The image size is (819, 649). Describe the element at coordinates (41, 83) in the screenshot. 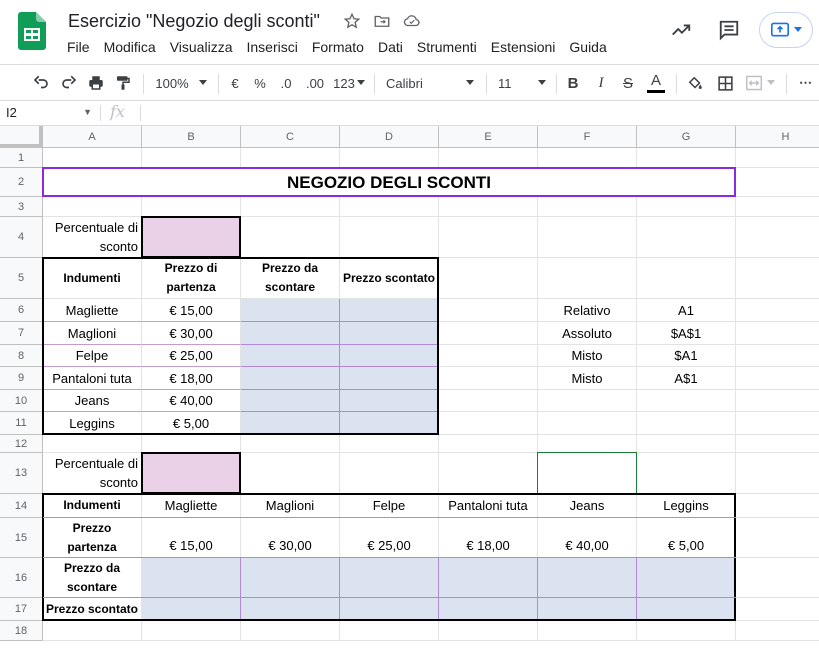

I see `undo-icon` at that location.